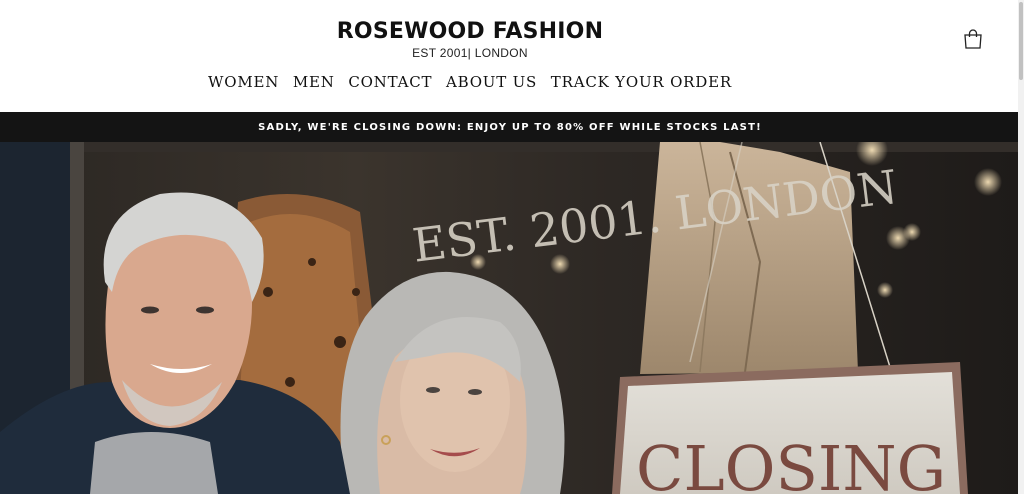 This screenshot has height=494, width=1024. Describe the element at coordinates (641, 82) in the screenshot. I see `nav-item-track-order: TRACK YOUR ORDER` at that location.